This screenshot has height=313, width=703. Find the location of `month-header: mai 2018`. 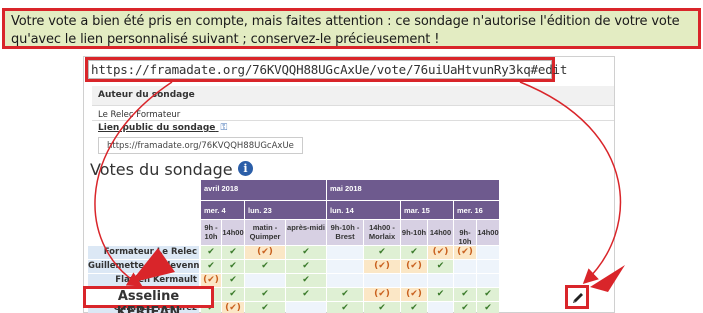

month-header: mai 2018 is located at coordinates (413, 190).